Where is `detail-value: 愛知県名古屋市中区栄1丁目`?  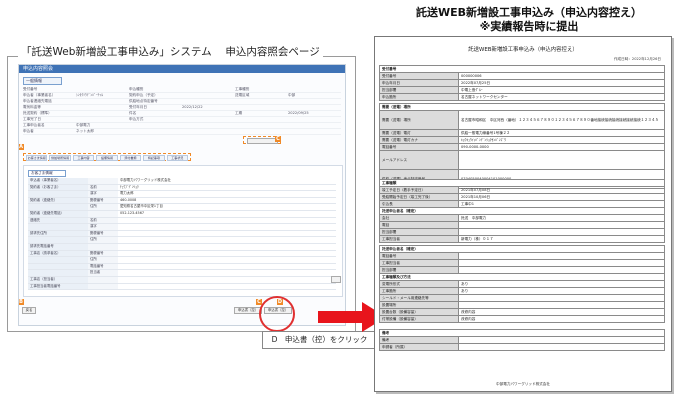
detail-value: 愛知県名古屋市中区栄1丁目 is located at coordinates (141, 206).